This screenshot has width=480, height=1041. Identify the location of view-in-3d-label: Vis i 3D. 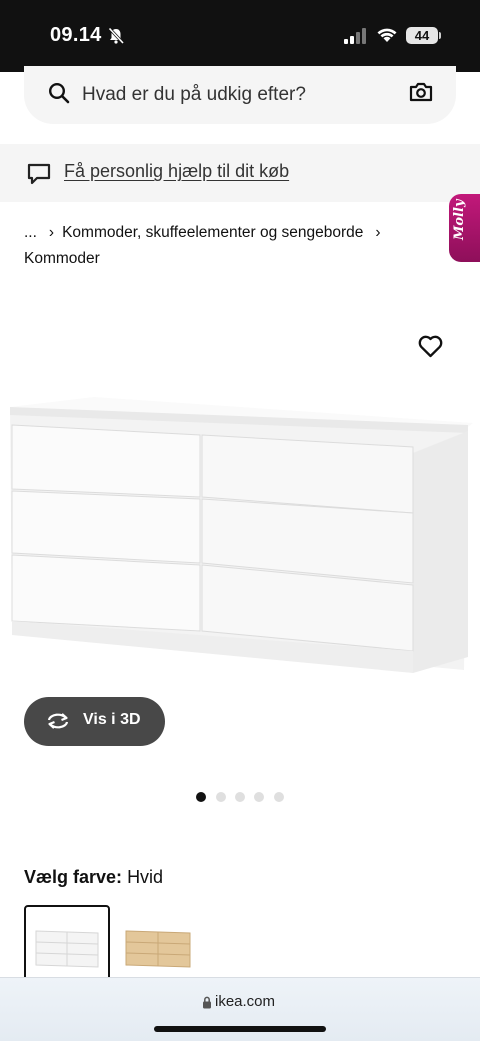
(112, 719).